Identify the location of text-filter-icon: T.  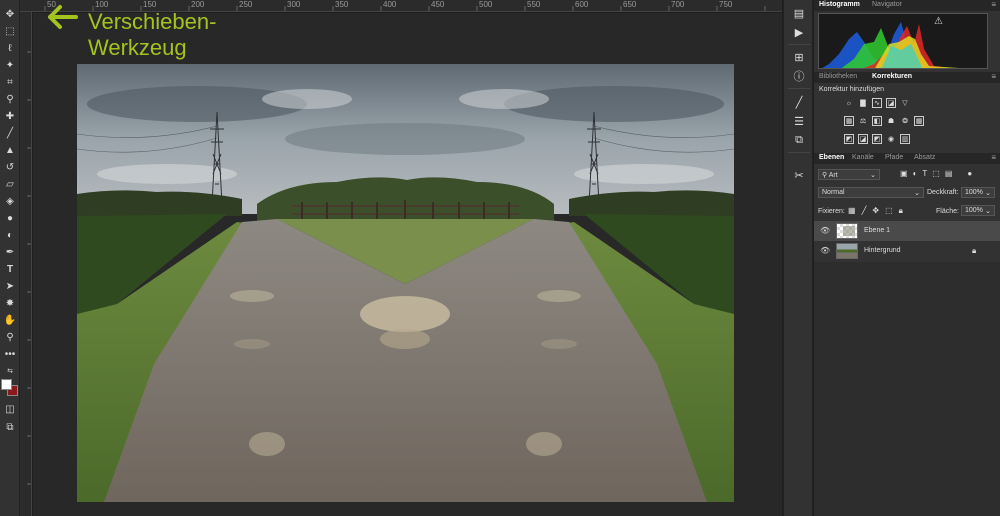
(924, 173).